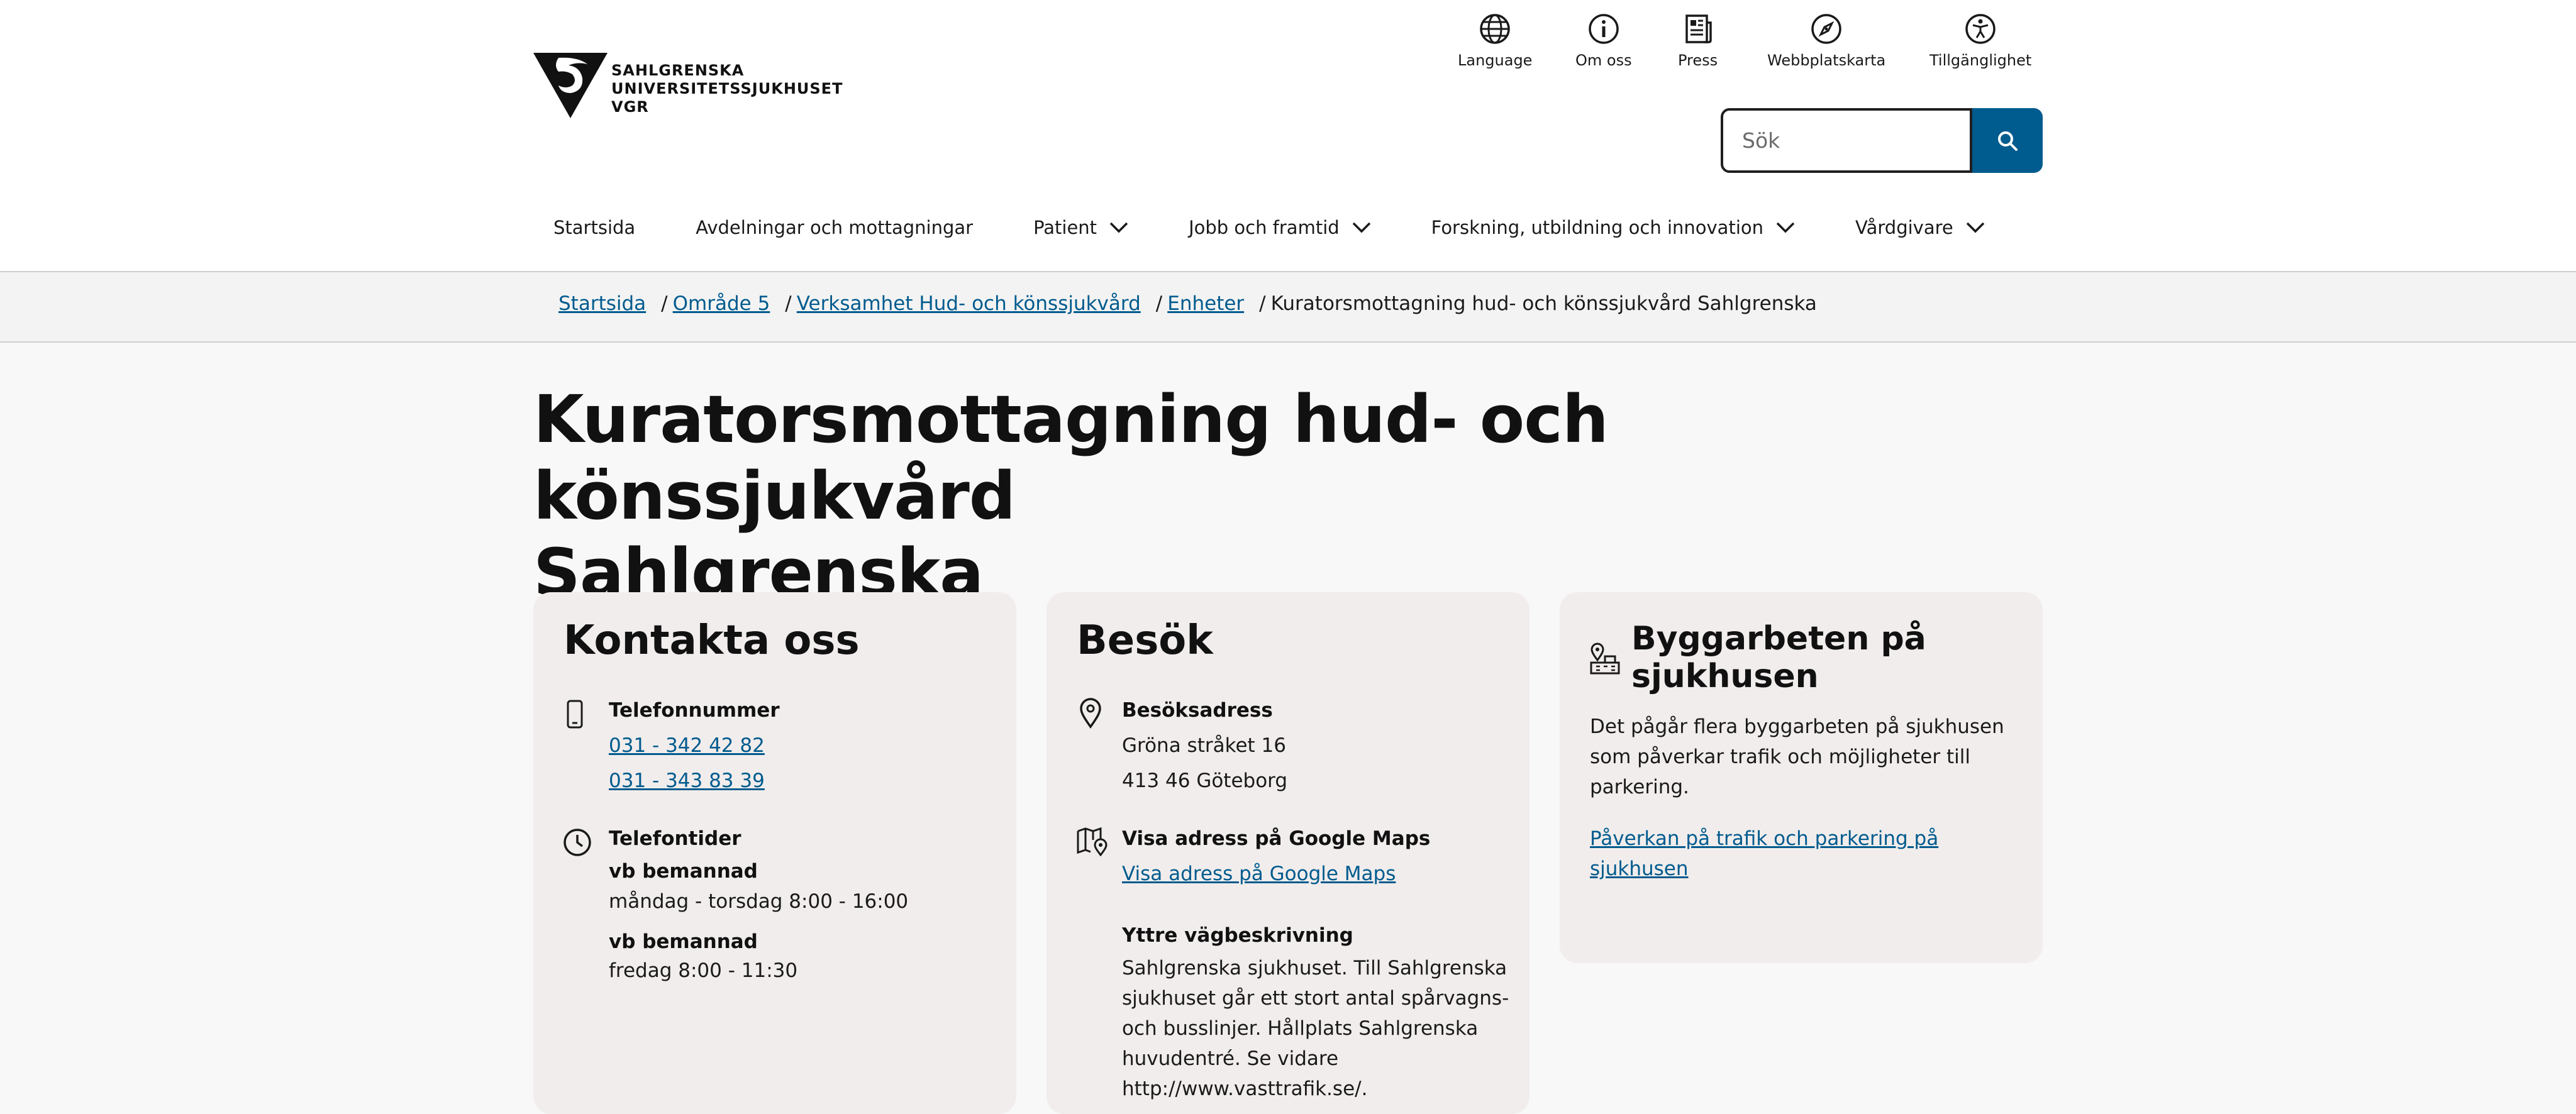 This screenshot has height=1114, width=2576. I want to click on logo-line-1: SAHLGRENSKA, so click(678, 70).